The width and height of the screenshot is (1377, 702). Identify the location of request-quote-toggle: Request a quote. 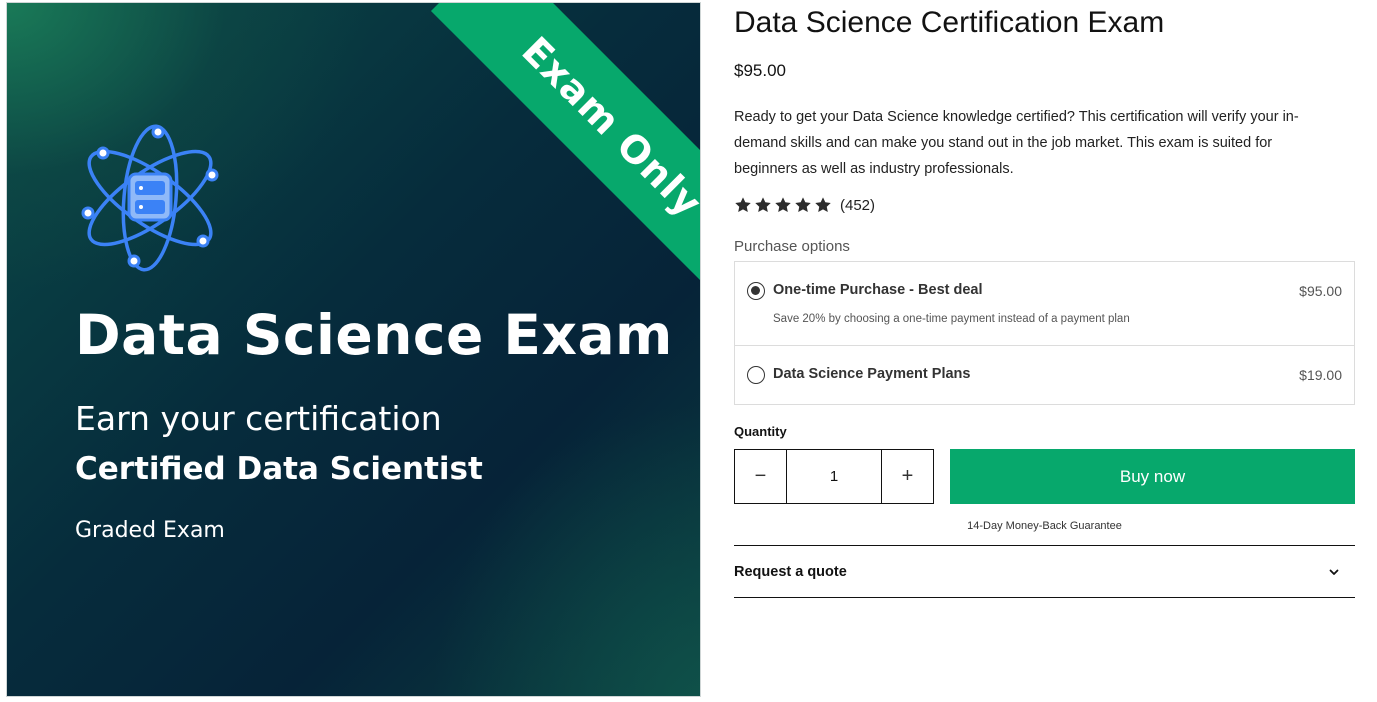
(1044, 571).